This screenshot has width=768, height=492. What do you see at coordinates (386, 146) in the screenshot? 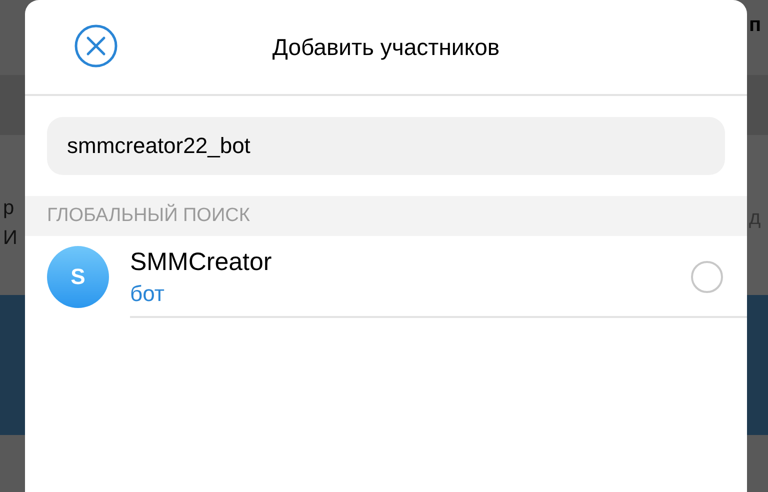
I see `search-field: smmcreator22_bot` at bounding box center [386, 146].